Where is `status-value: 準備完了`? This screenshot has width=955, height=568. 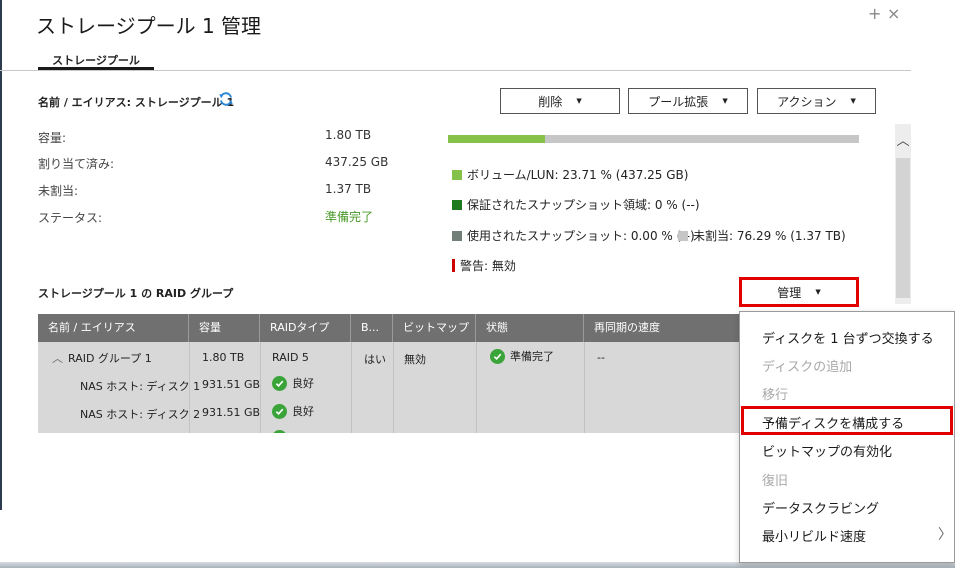
status-value: 準備完了 is located at coordinates (349, 217).